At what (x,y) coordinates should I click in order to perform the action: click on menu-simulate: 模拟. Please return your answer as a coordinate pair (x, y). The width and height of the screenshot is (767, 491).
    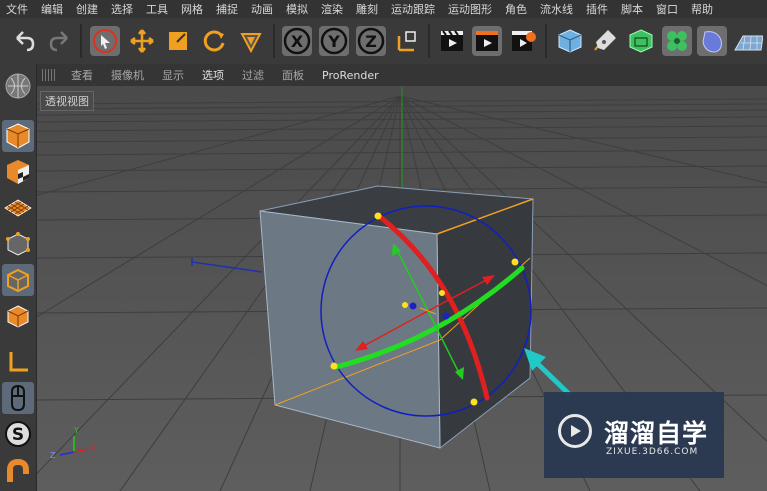
    Looking at the image, I should click on (297, 9).